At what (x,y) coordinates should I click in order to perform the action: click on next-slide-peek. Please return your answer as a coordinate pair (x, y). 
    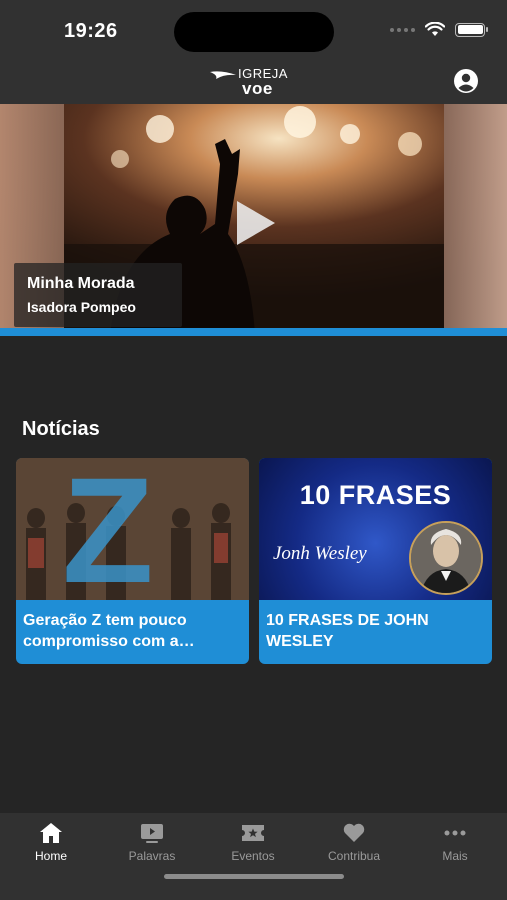
    Looking at the image, I should click on (475, 219).